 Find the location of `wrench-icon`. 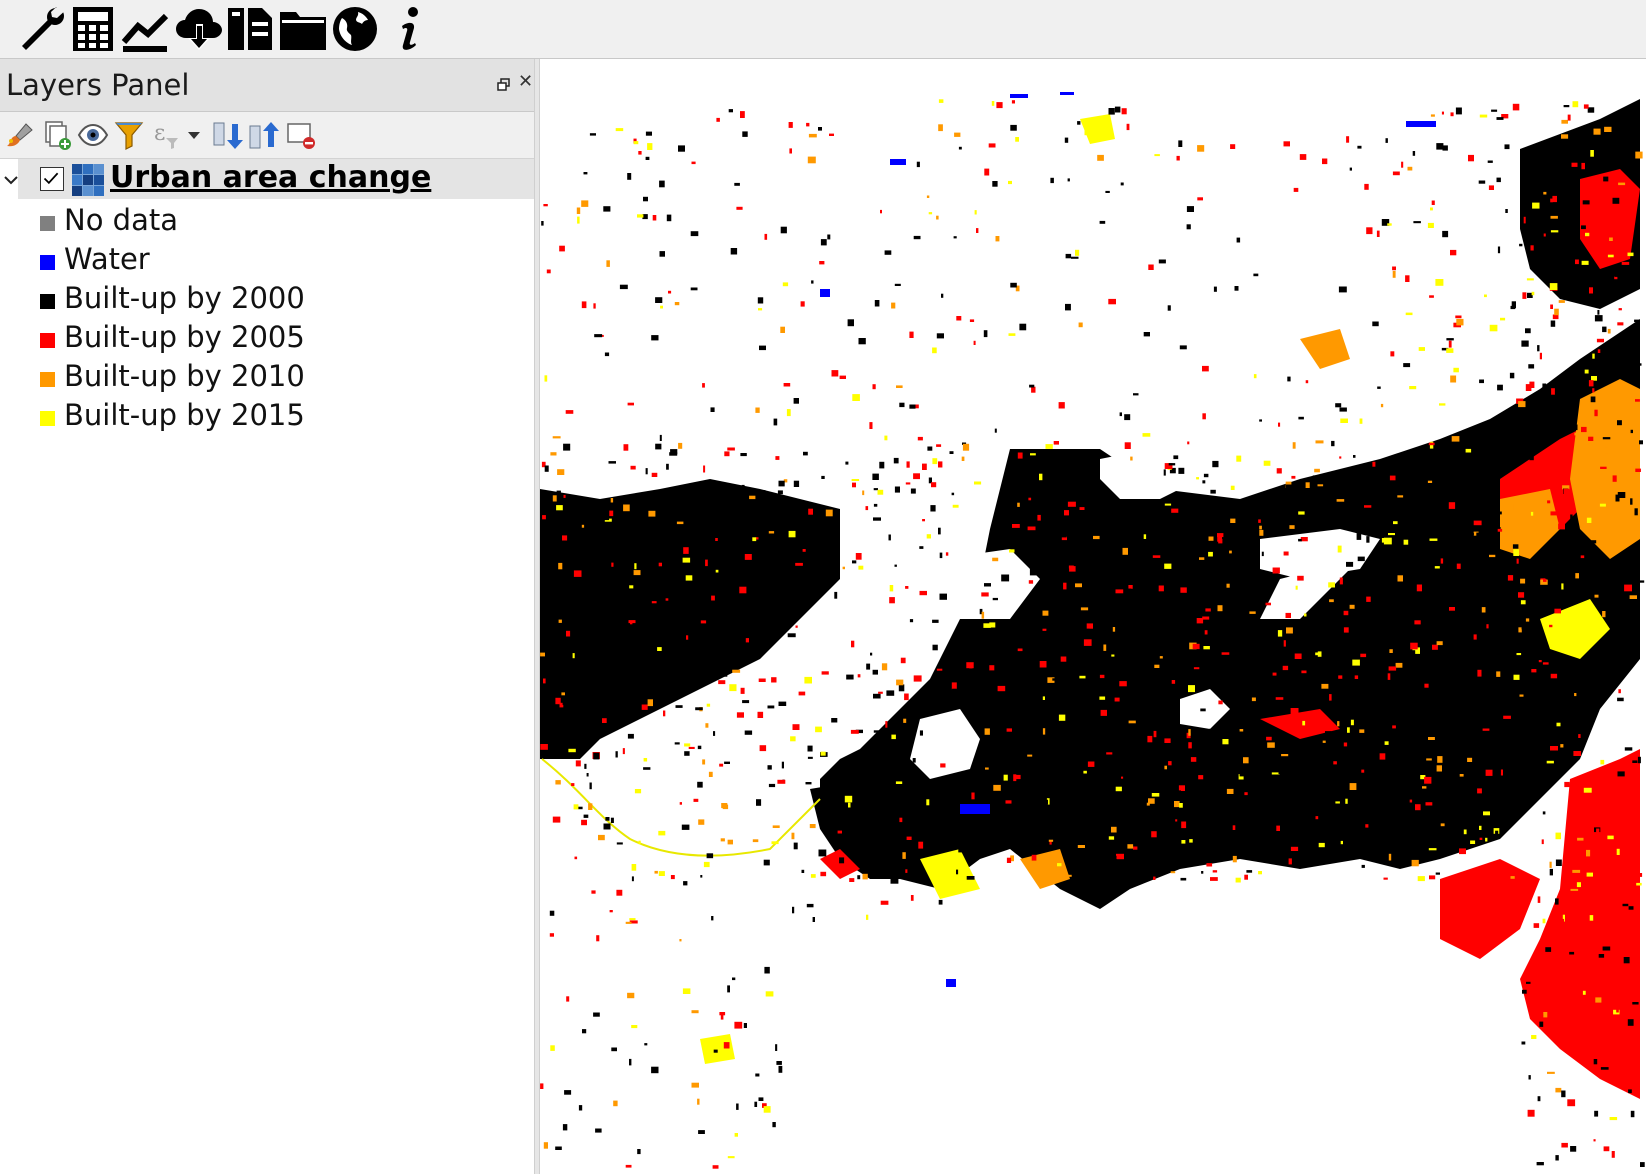

wrench-icon is located at coordinates (41, 29).